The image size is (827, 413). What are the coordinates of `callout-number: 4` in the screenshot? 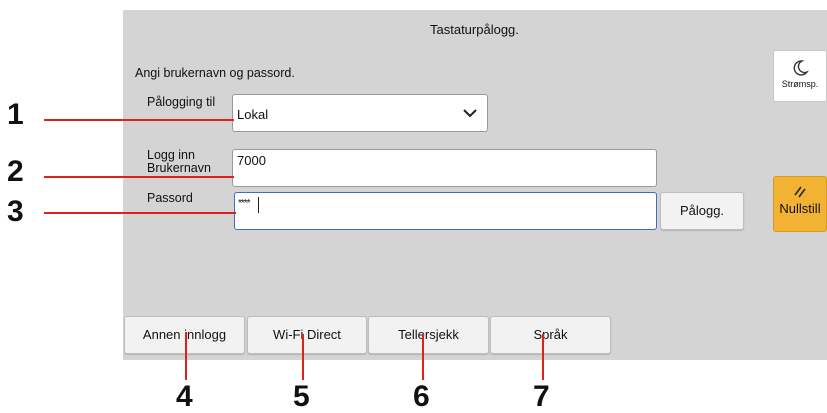 It's located at (184, 396).